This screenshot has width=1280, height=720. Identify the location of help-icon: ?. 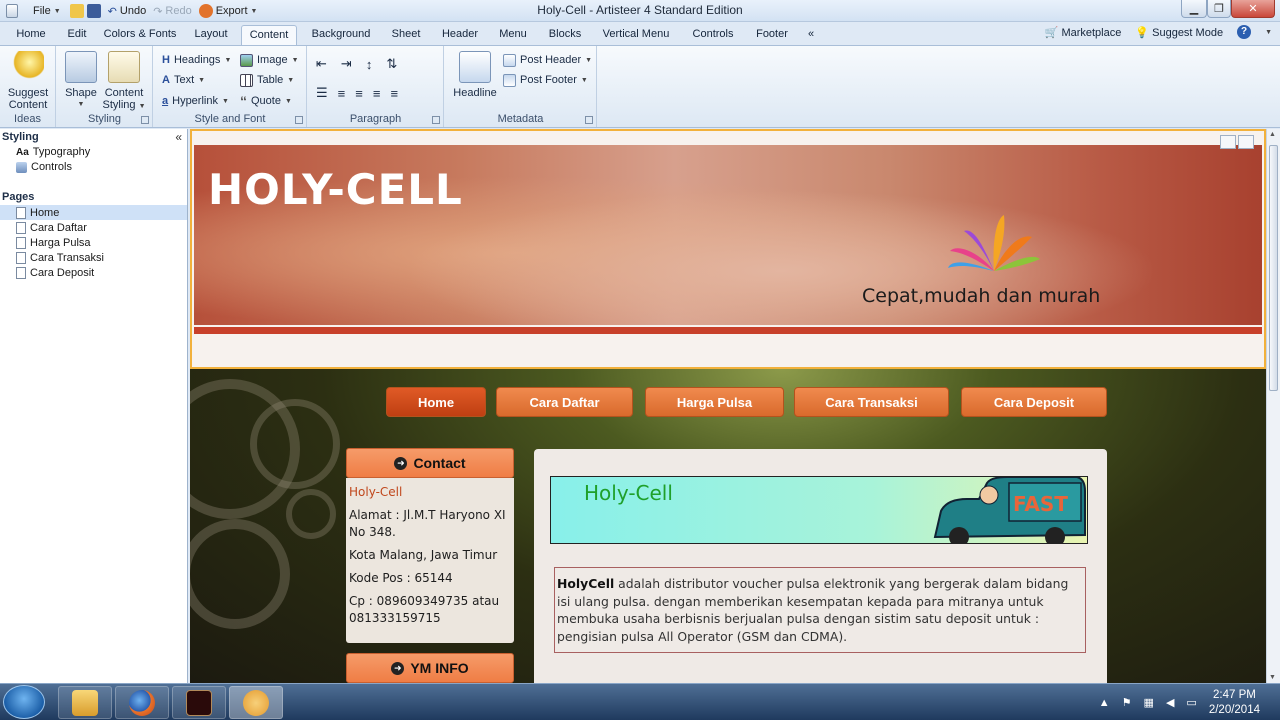
(1244, 32).